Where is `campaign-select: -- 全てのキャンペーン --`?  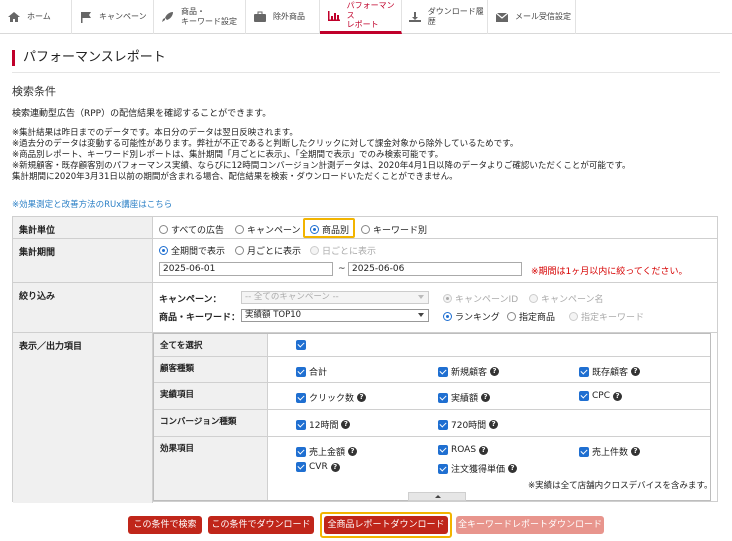
campaign-select: -- 全てのキャンペーン -- is located at coordinates (335, 297).